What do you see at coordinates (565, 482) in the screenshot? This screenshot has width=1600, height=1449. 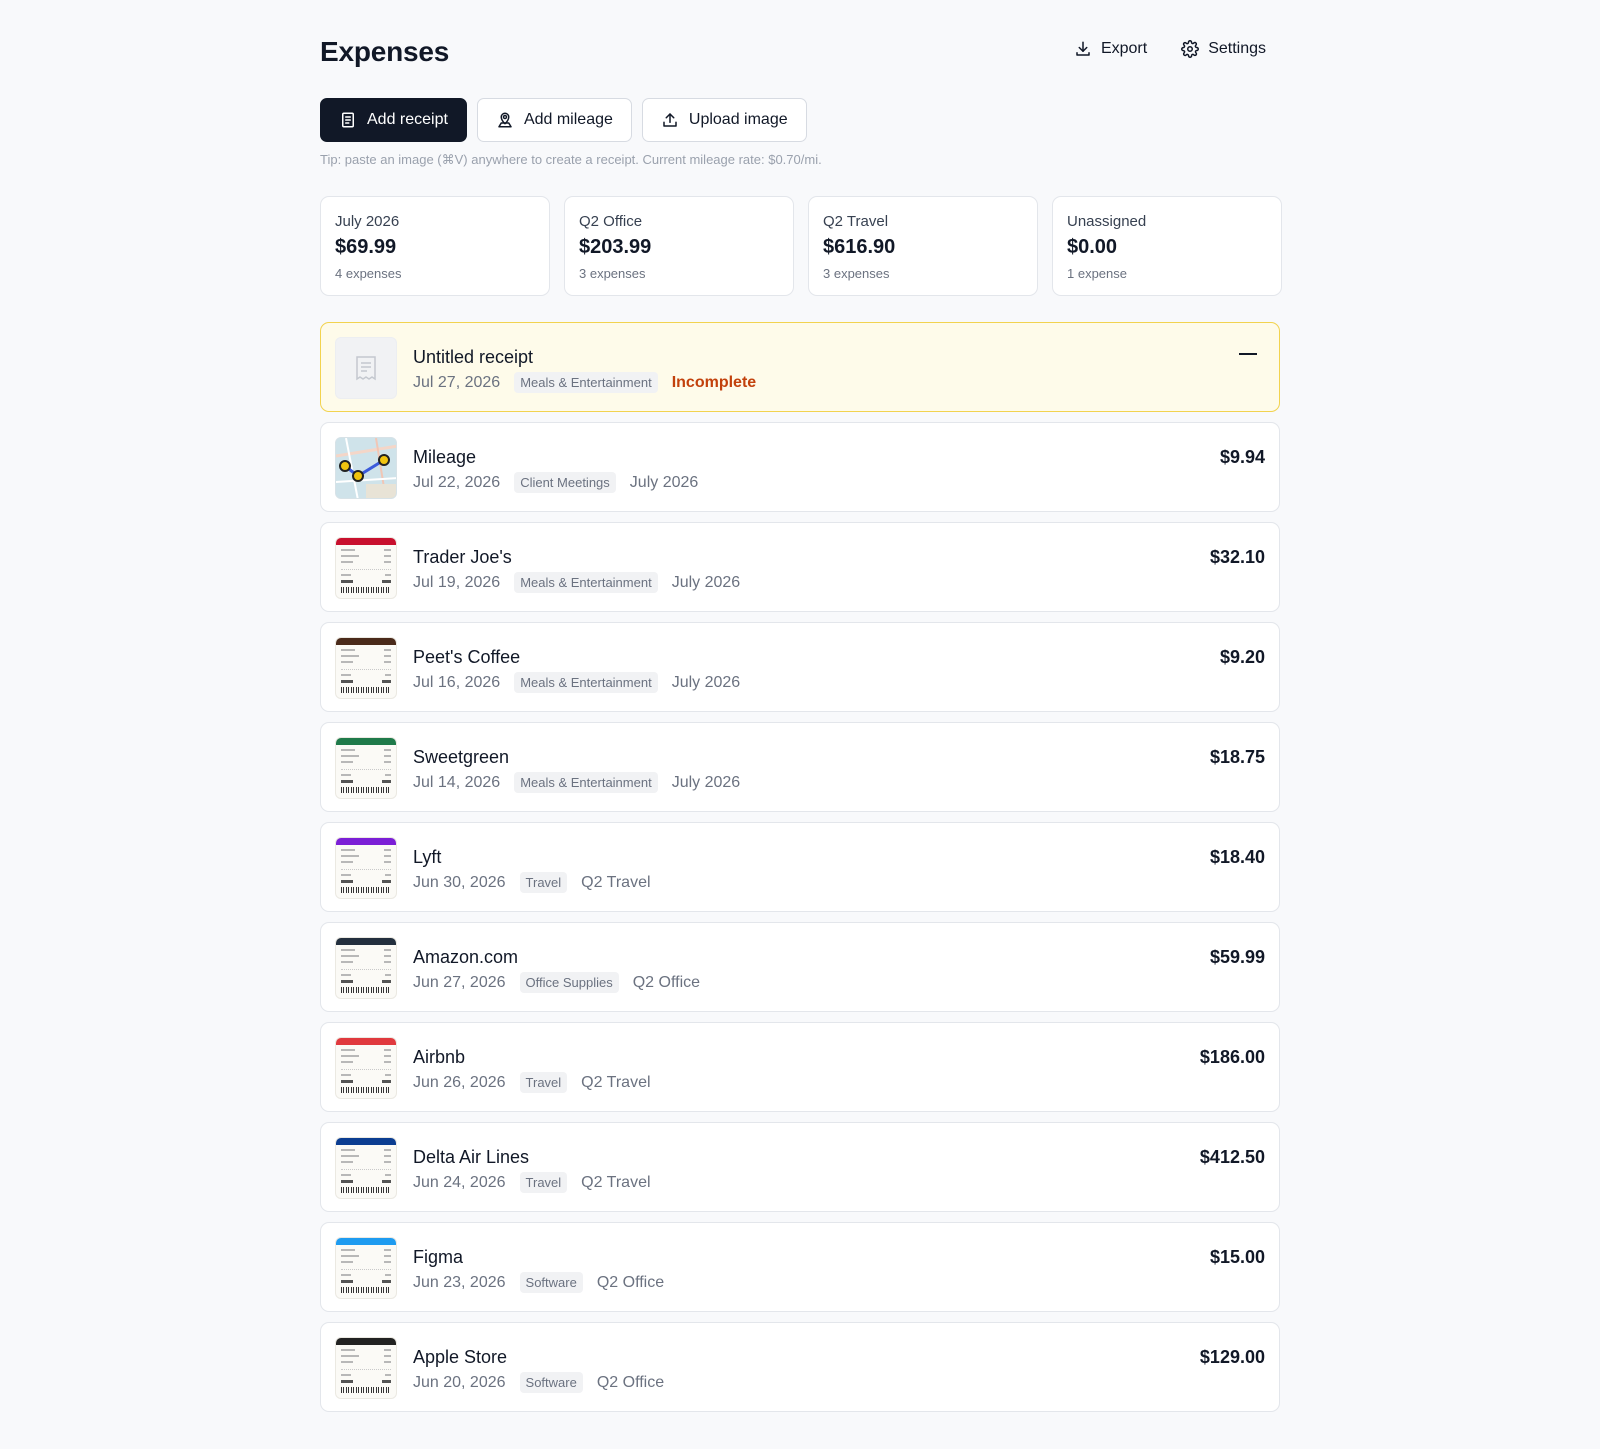 I see `category-tag: Client Meetings` at bounding box center [565, 482].